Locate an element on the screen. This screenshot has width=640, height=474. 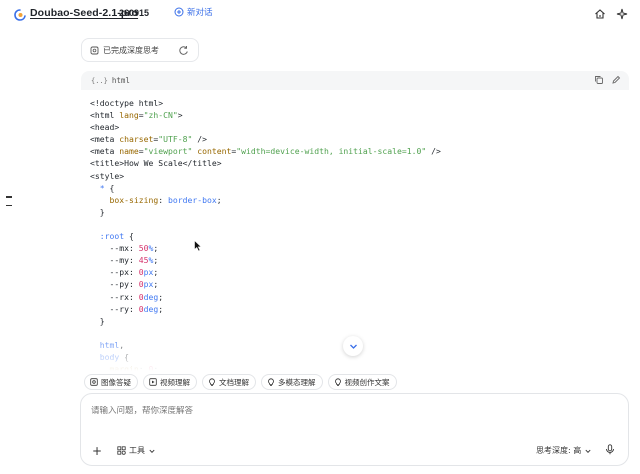
suggestion-chip: 视频创作文案 is located at coordinates (362, 382).